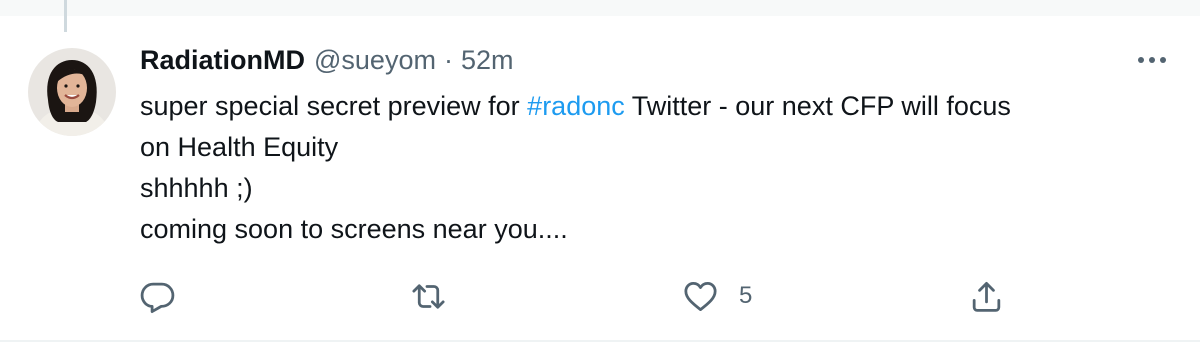 The image size is (1200, 342). I want to click on thread-connector-line, so click(65, 16).